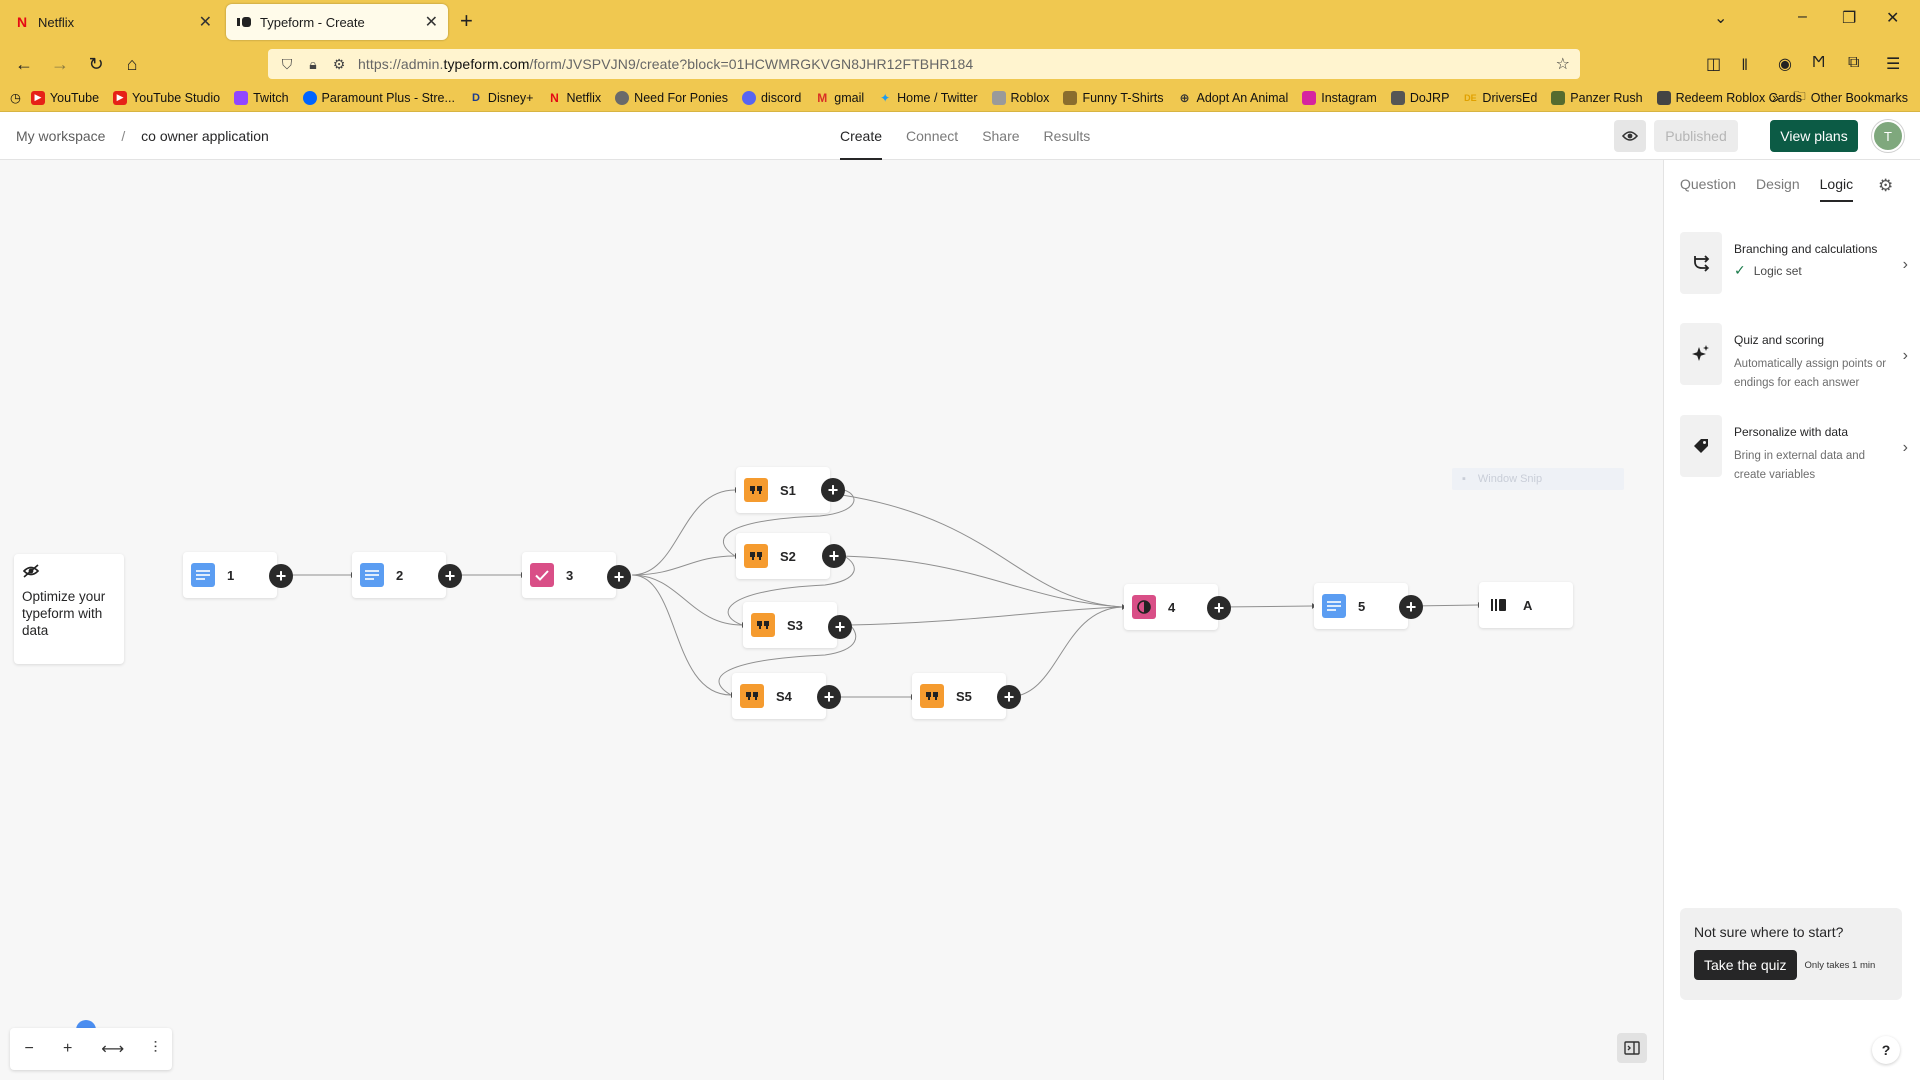 The image size is (1920, 1080). I want to click on bookmark-star-icon: ☆, so click(1563, 64).